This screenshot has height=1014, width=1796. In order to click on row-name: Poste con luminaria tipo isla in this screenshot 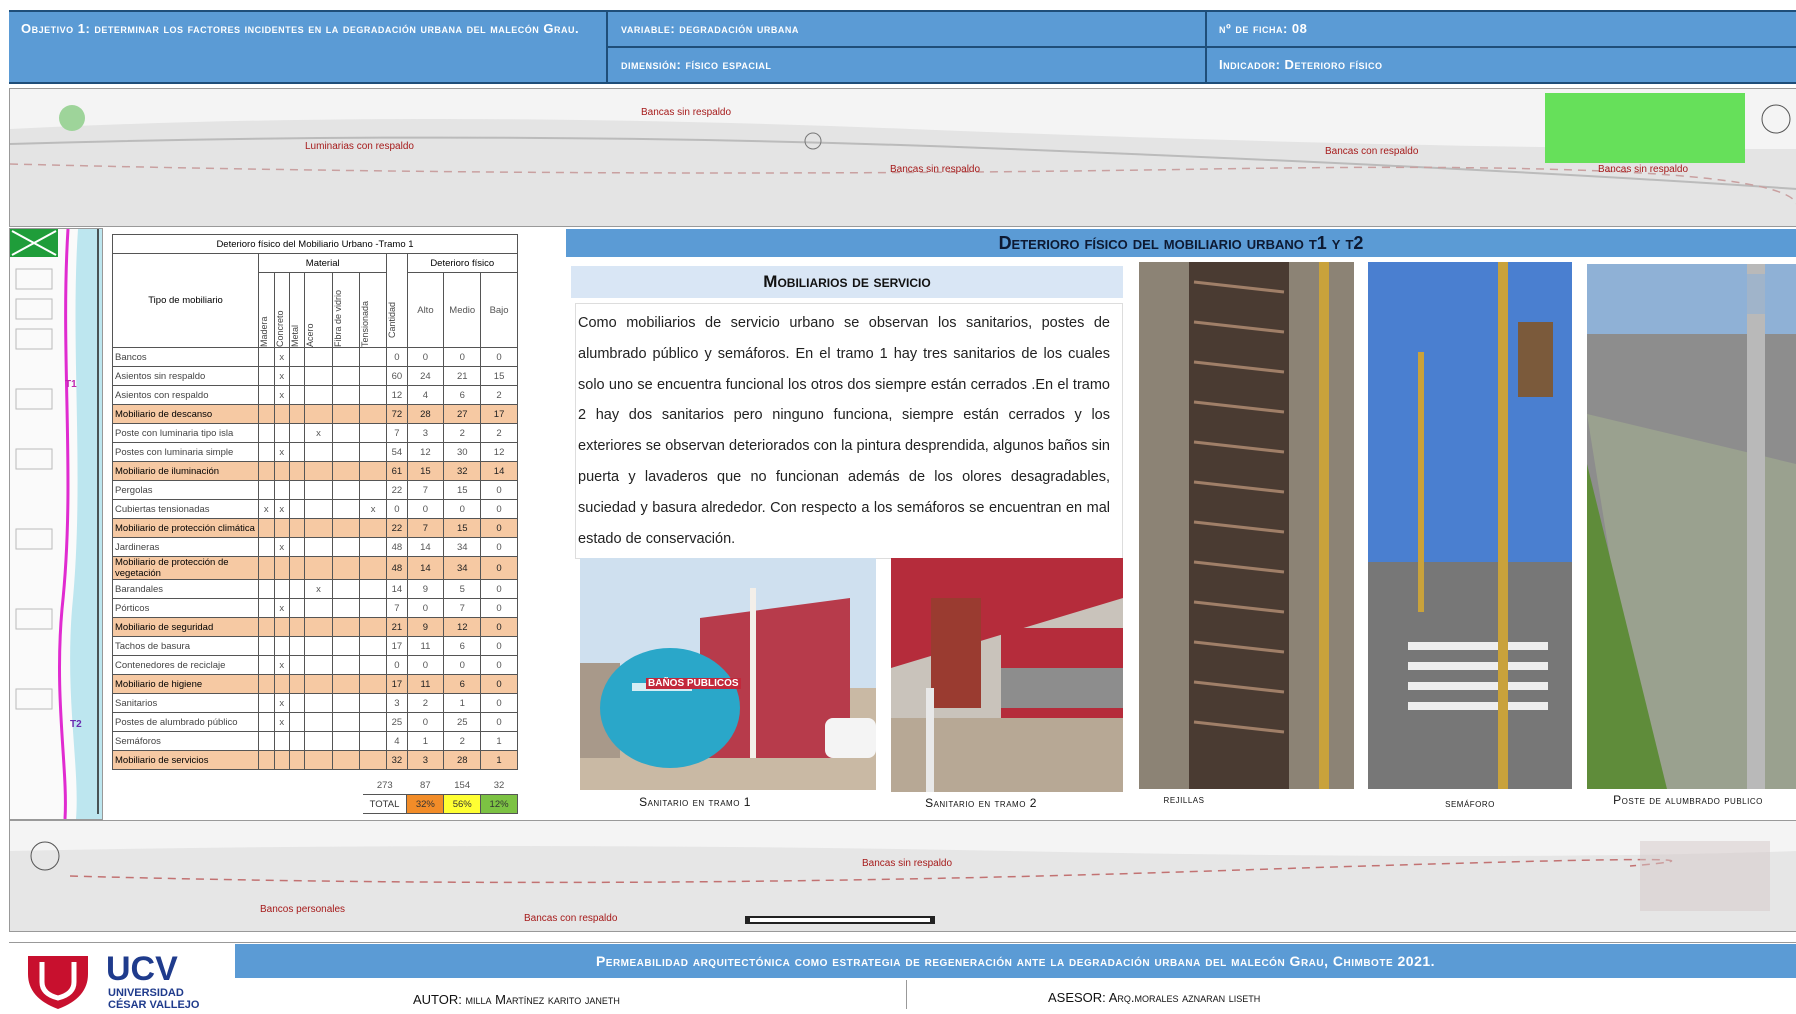, I will do `click(185, 433)`.